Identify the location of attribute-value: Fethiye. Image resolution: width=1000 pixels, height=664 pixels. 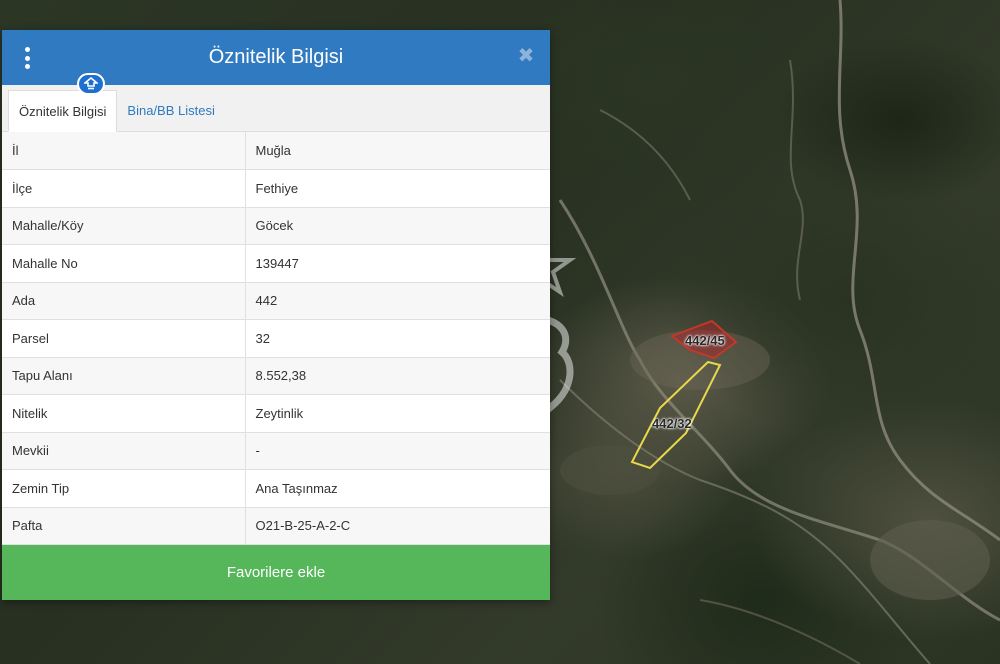
(397, 188).